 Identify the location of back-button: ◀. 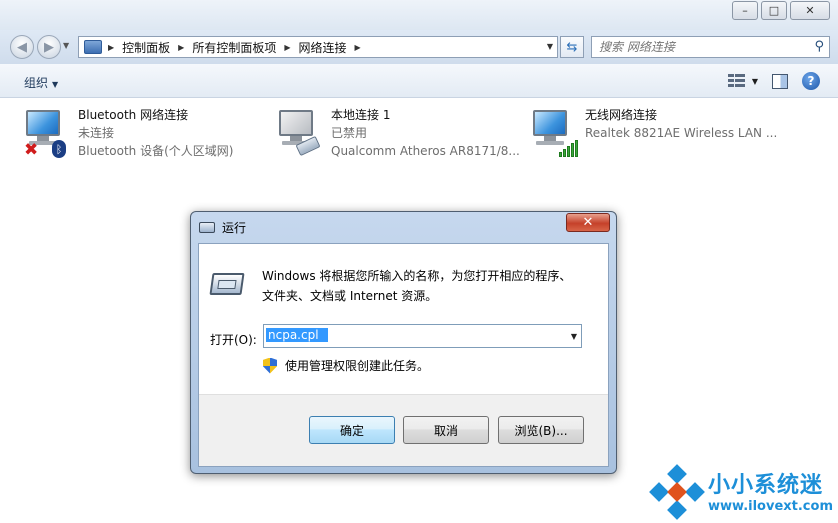
(22, 47).